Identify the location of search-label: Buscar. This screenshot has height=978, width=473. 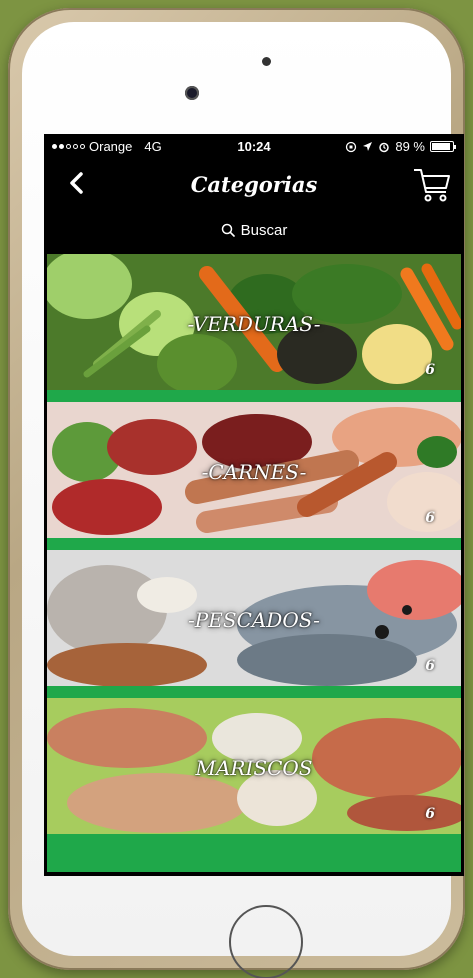
(264, 230).